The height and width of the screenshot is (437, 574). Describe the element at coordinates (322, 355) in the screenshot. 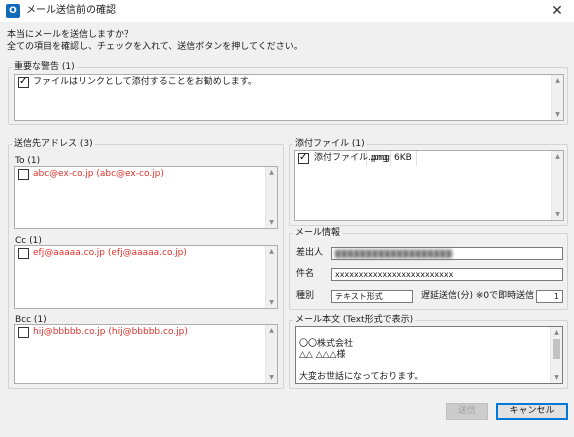

I see `body-line: △△ △△△様` at that location.